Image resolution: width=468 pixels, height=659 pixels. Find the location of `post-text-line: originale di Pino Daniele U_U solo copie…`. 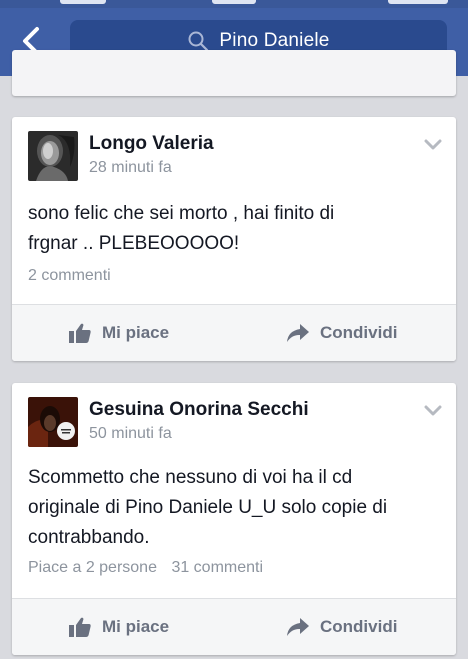

post-text-line: originale di Pino Daniele U_U solo copie… is located at coordinates (208, 507).